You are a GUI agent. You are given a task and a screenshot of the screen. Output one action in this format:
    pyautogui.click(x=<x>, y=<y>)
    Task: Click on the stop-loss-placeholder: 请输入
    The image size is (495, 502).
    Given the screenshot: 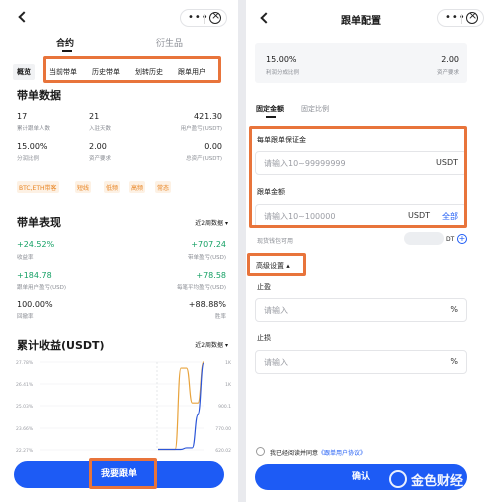 What is the action you would take?
    pyautogui.click(x=276, y=362)
    